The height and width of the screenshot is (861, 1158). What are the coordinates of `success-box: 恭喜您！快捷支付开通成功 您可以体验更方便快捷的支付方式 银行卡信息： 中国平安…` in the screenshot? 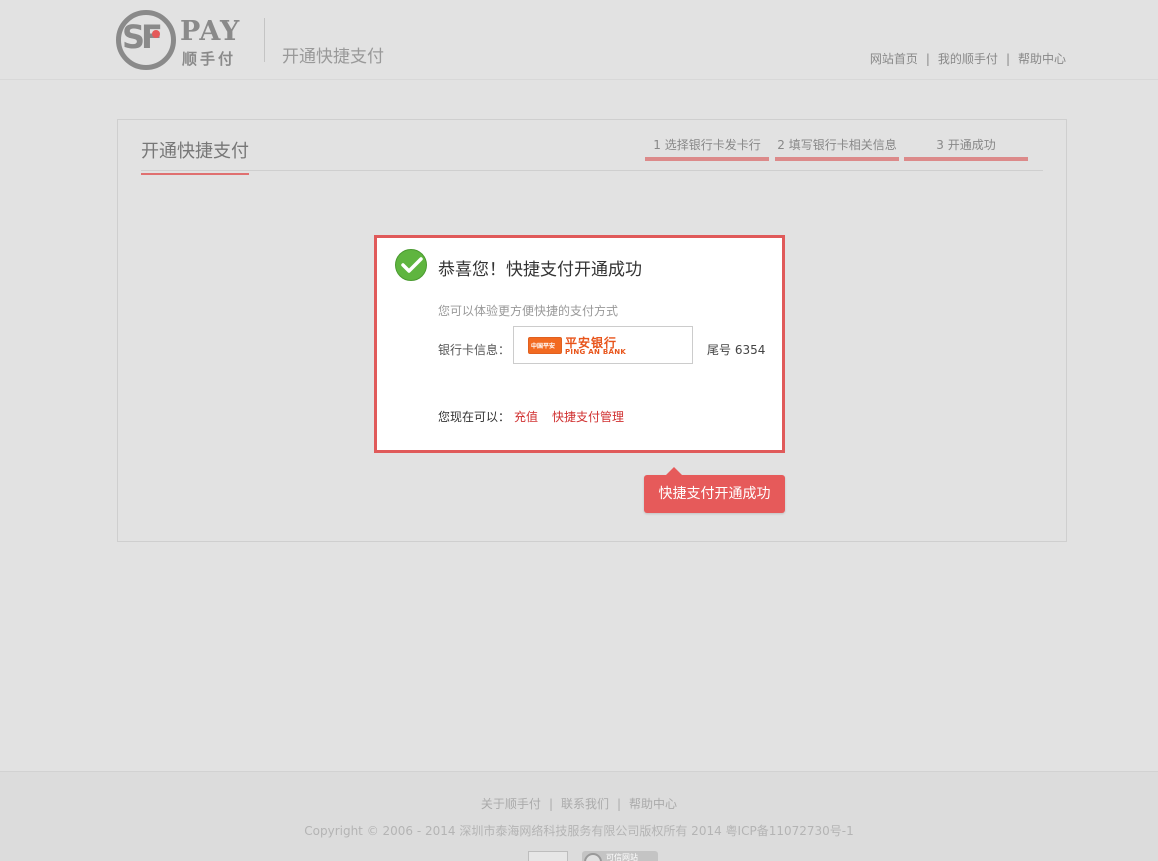 It's located at (579, 344).